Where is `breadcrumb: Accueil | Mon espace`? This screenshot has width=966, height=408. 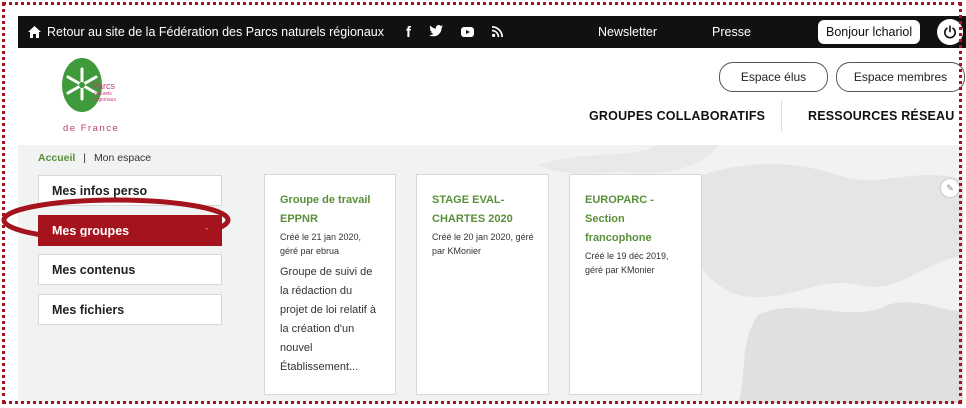 breadcrumb: Accueil | Mon espace is located at coordinates (94, 158).